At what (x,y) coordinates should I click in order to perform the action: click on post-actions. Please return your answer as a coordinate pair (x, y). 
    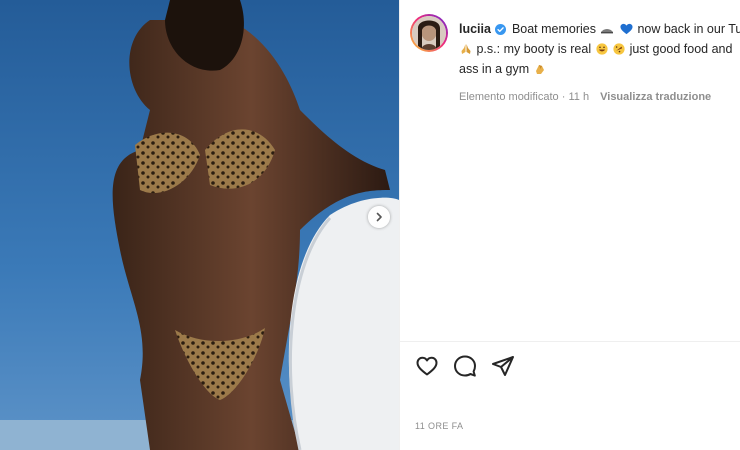
    Looking at the image, I should click on (465, 366).